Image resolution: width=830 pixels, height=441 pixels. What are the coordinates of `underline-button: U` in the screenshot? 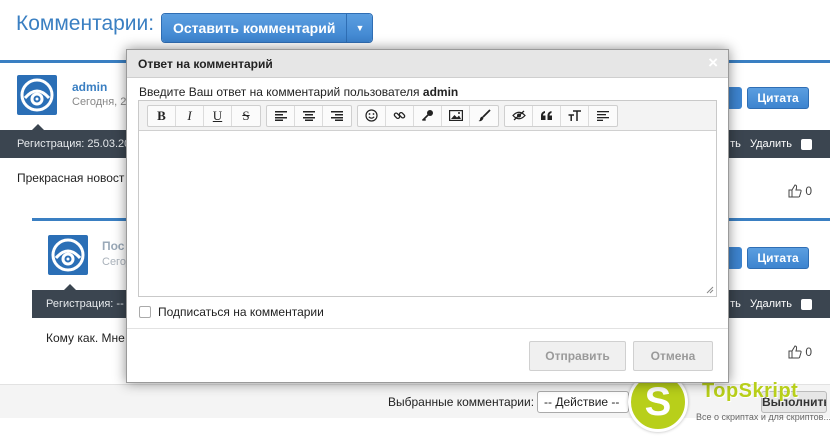 It's located at (218, 115).